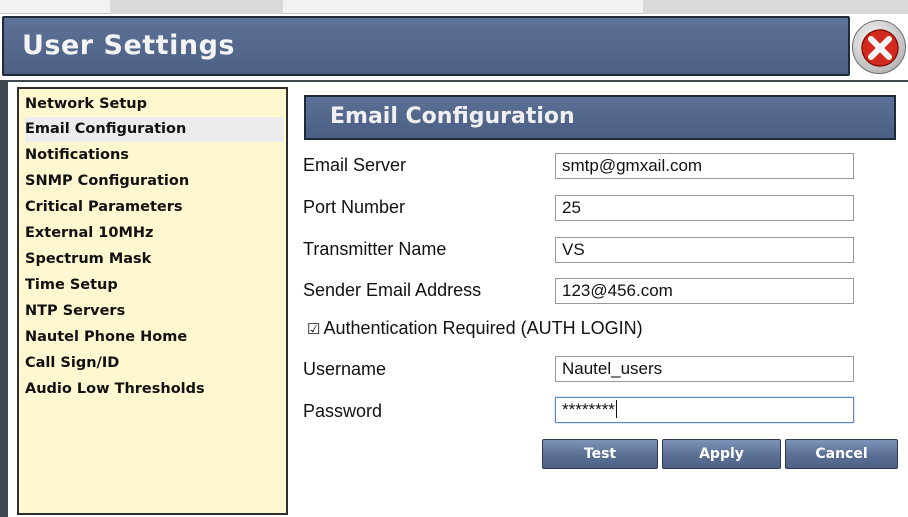 The height and width of the screenshot is (517, 908). Describe the element at coordinates (154, 363) in the screenshot. I see `sidebar-item-call-sign-id: Call Sign/ID` at that location.